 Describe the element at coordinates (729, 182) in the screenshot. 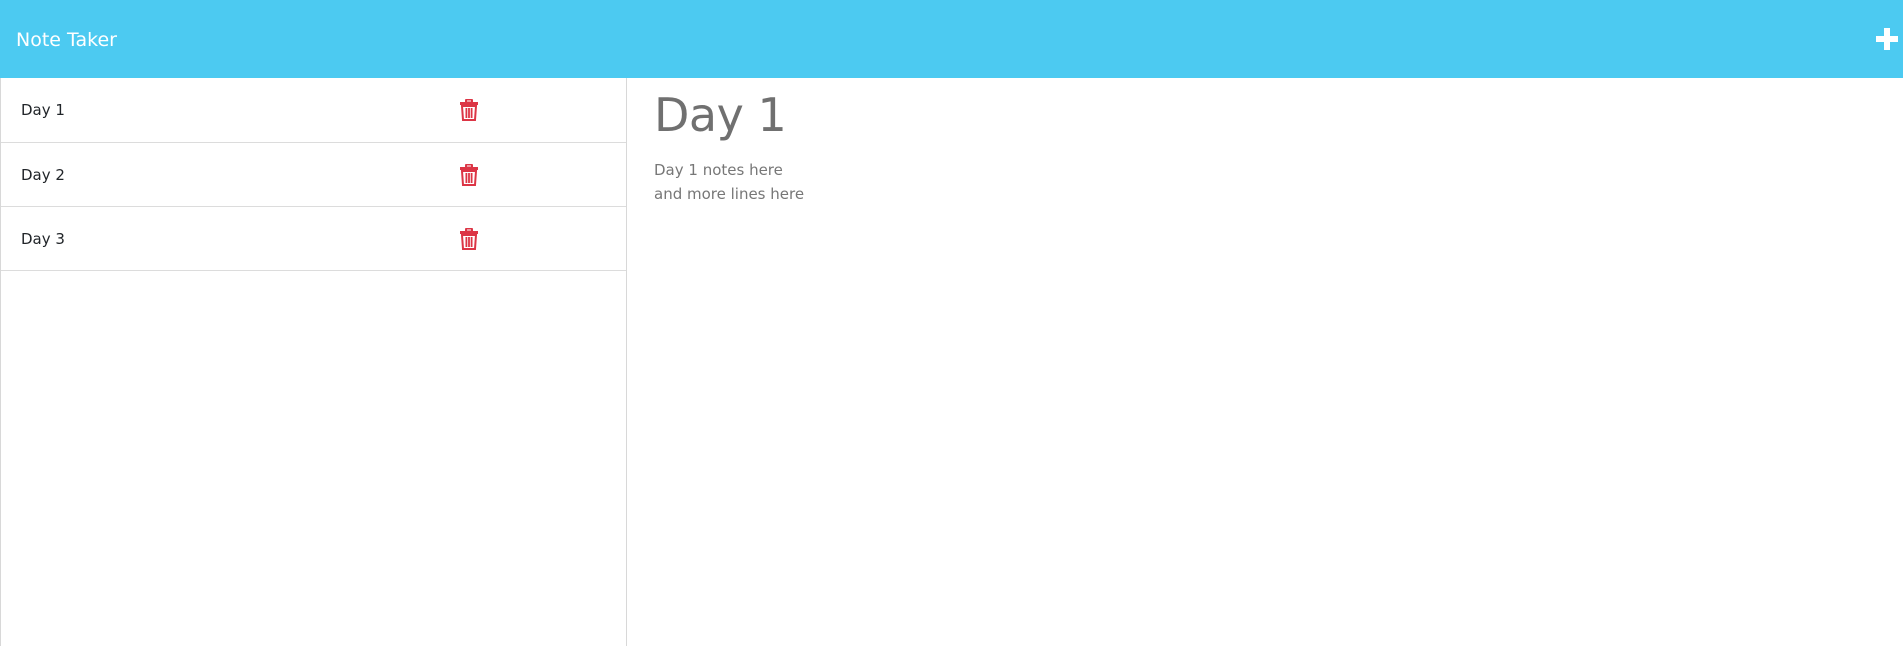

I see `note-text-display: Day 1 notes here and more lines here` at that location.